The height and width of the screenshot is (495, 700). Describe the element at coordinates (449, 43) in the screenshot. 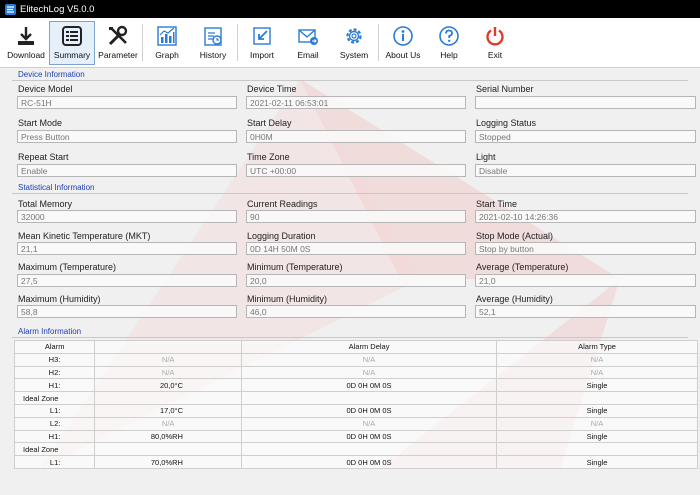

I see `help-button: Help` at that location.